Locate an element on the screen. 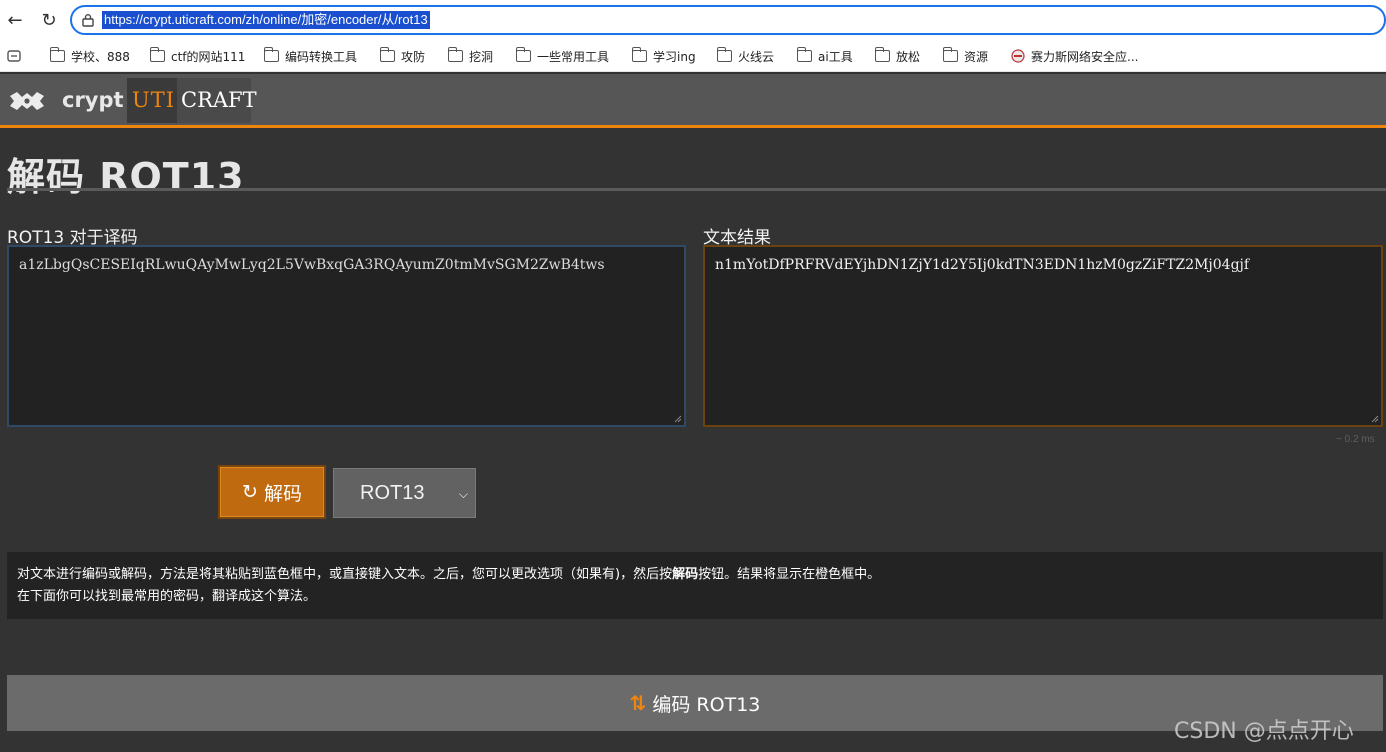 Image resolution: width=1386 pixels, height=752 pixels. logo-uticraft: UTI CRAFT is located at coordinates (192, 100).